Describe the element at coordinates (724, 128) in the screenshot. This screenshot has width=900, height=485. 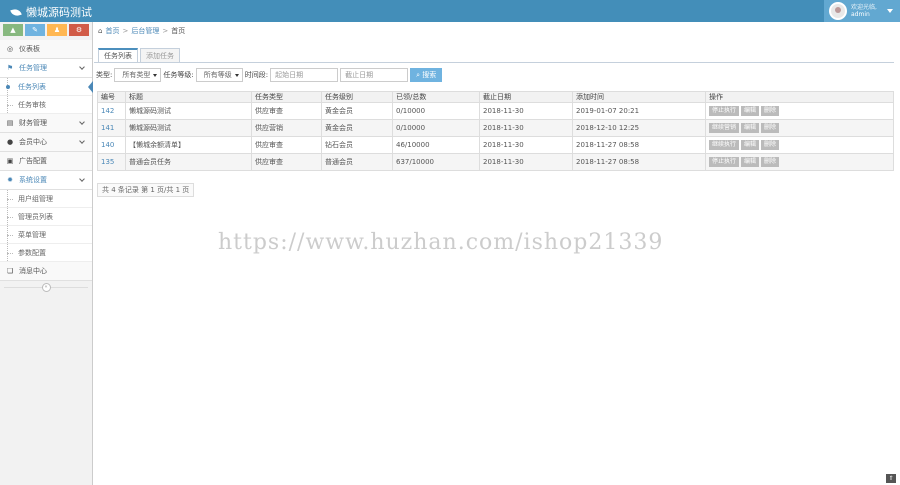
I see `toggle-task-button: 继续营销` at that location.